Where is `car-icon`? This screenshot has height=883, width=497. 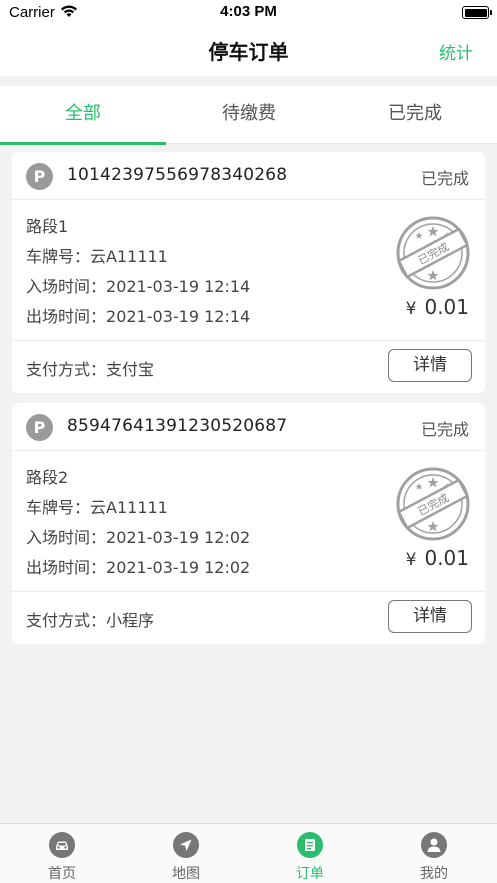
car-icon is located at coordinates (62, 845).